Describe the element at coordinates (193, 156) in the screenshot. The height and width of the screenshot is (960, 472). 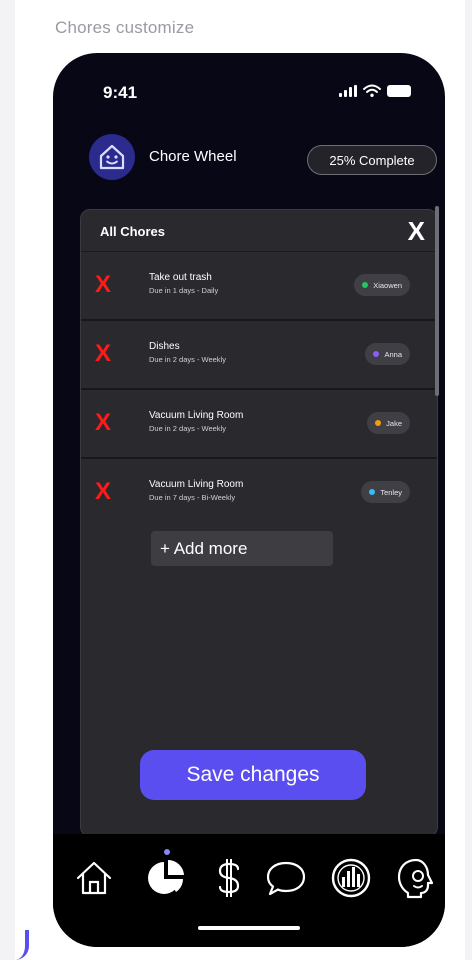
I see `app-title: Chore Wheel` at that location.